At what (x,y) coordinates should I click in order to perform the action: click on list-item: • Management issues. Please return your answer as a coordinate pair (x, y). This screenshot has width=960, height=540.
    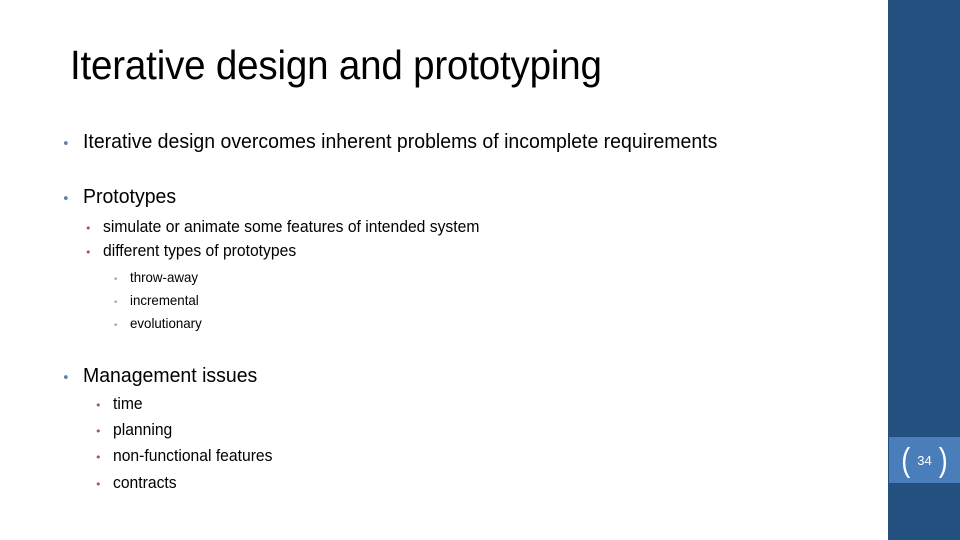
    Looking at the image, I should click on (164, 376).